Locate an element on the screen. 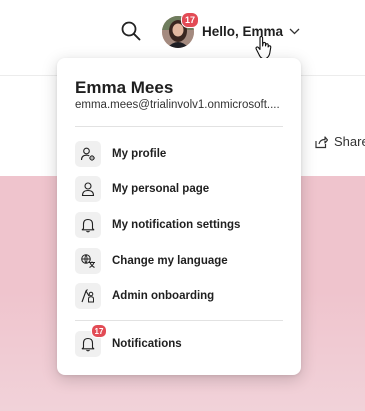  notifications-badge: 17 is located at coordinates (99, 331).